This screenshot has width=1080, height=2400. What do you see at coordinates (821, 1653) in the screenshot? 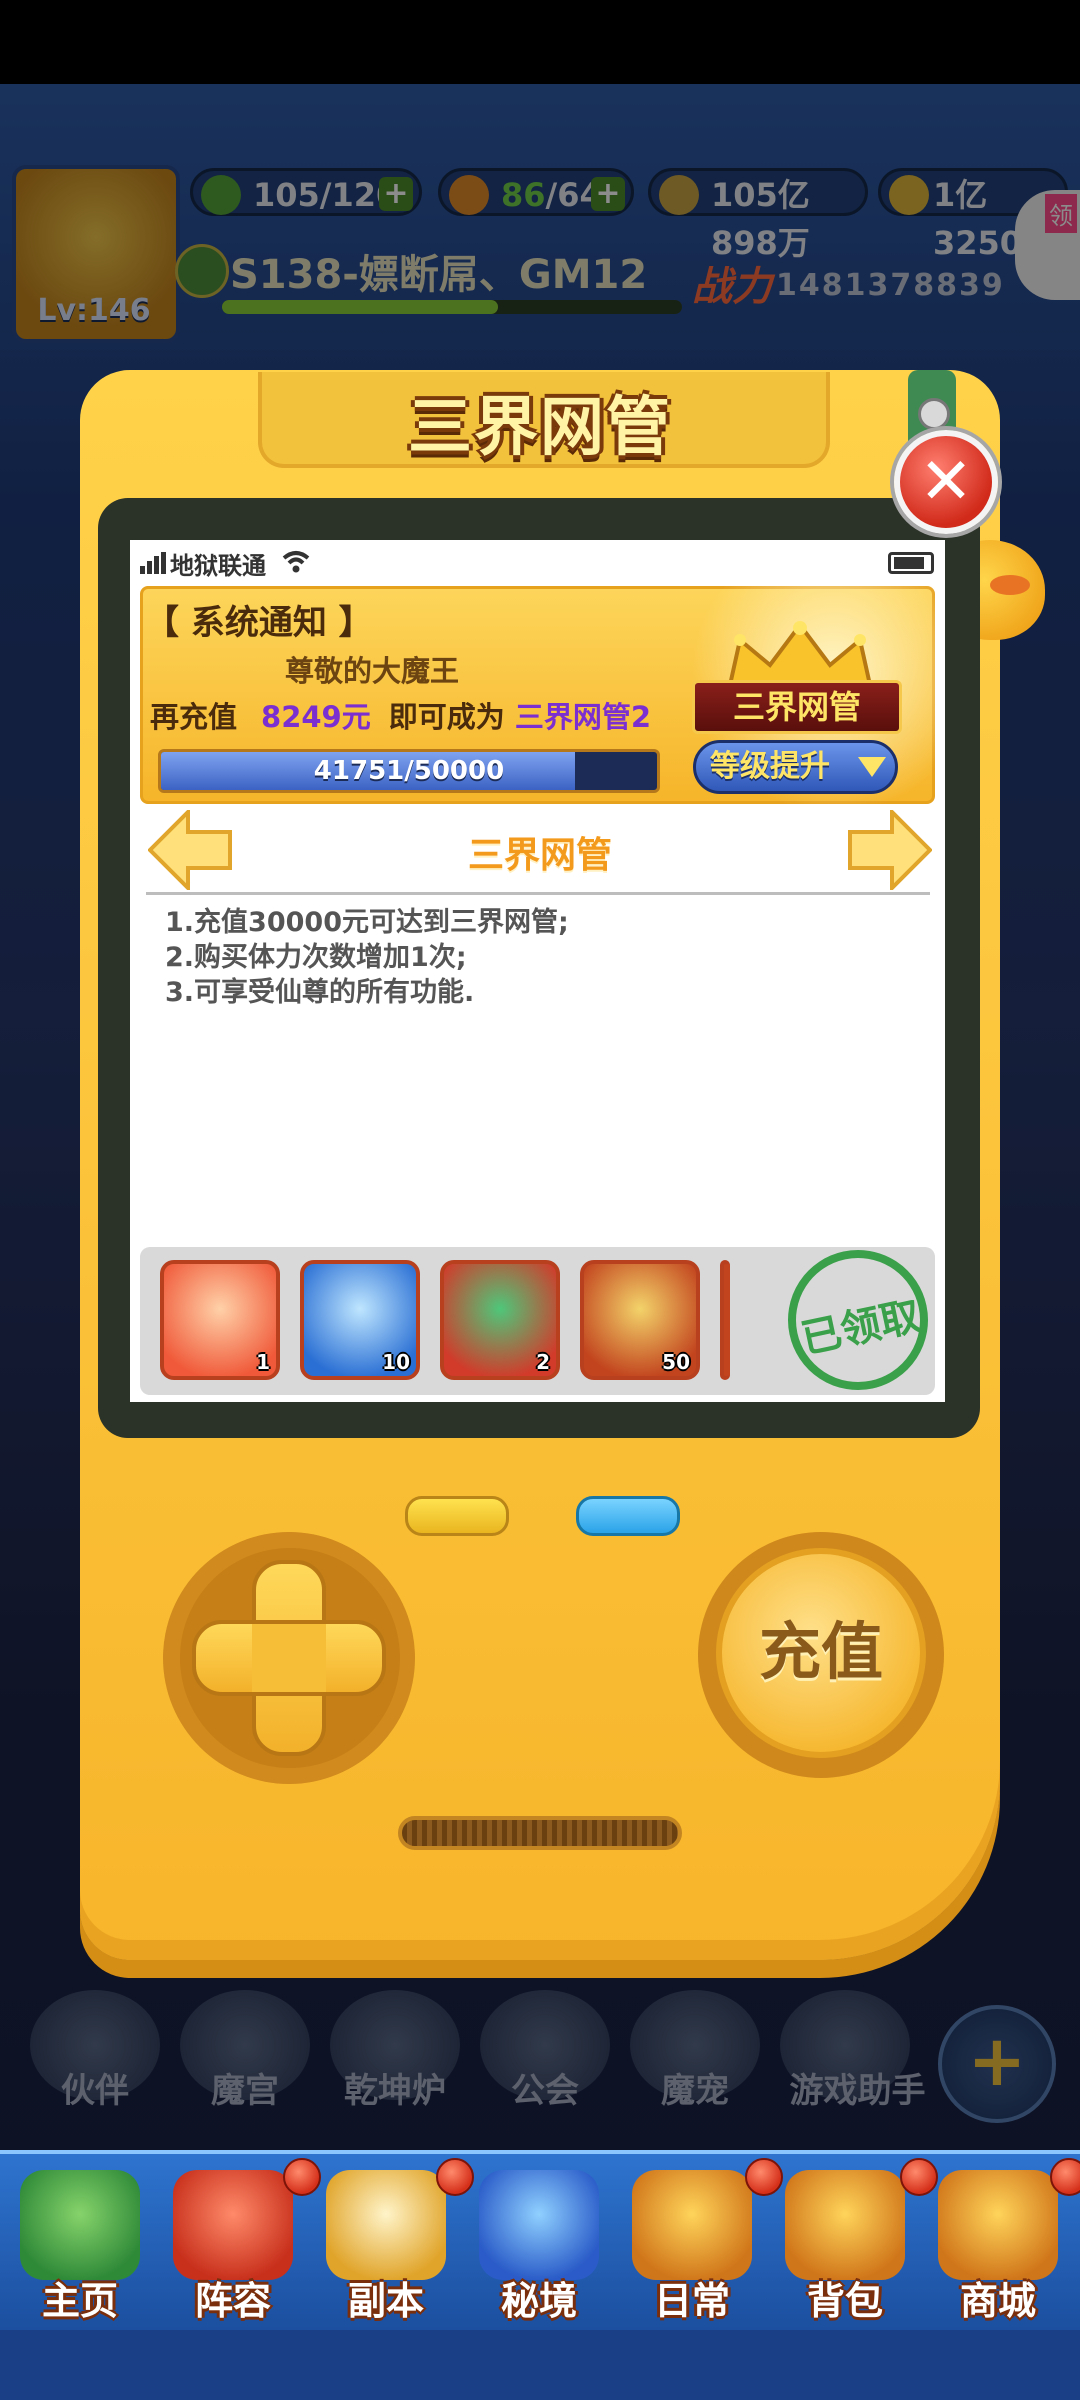
I see `recharge-button: 充值` at bounding box center [821, 1653].